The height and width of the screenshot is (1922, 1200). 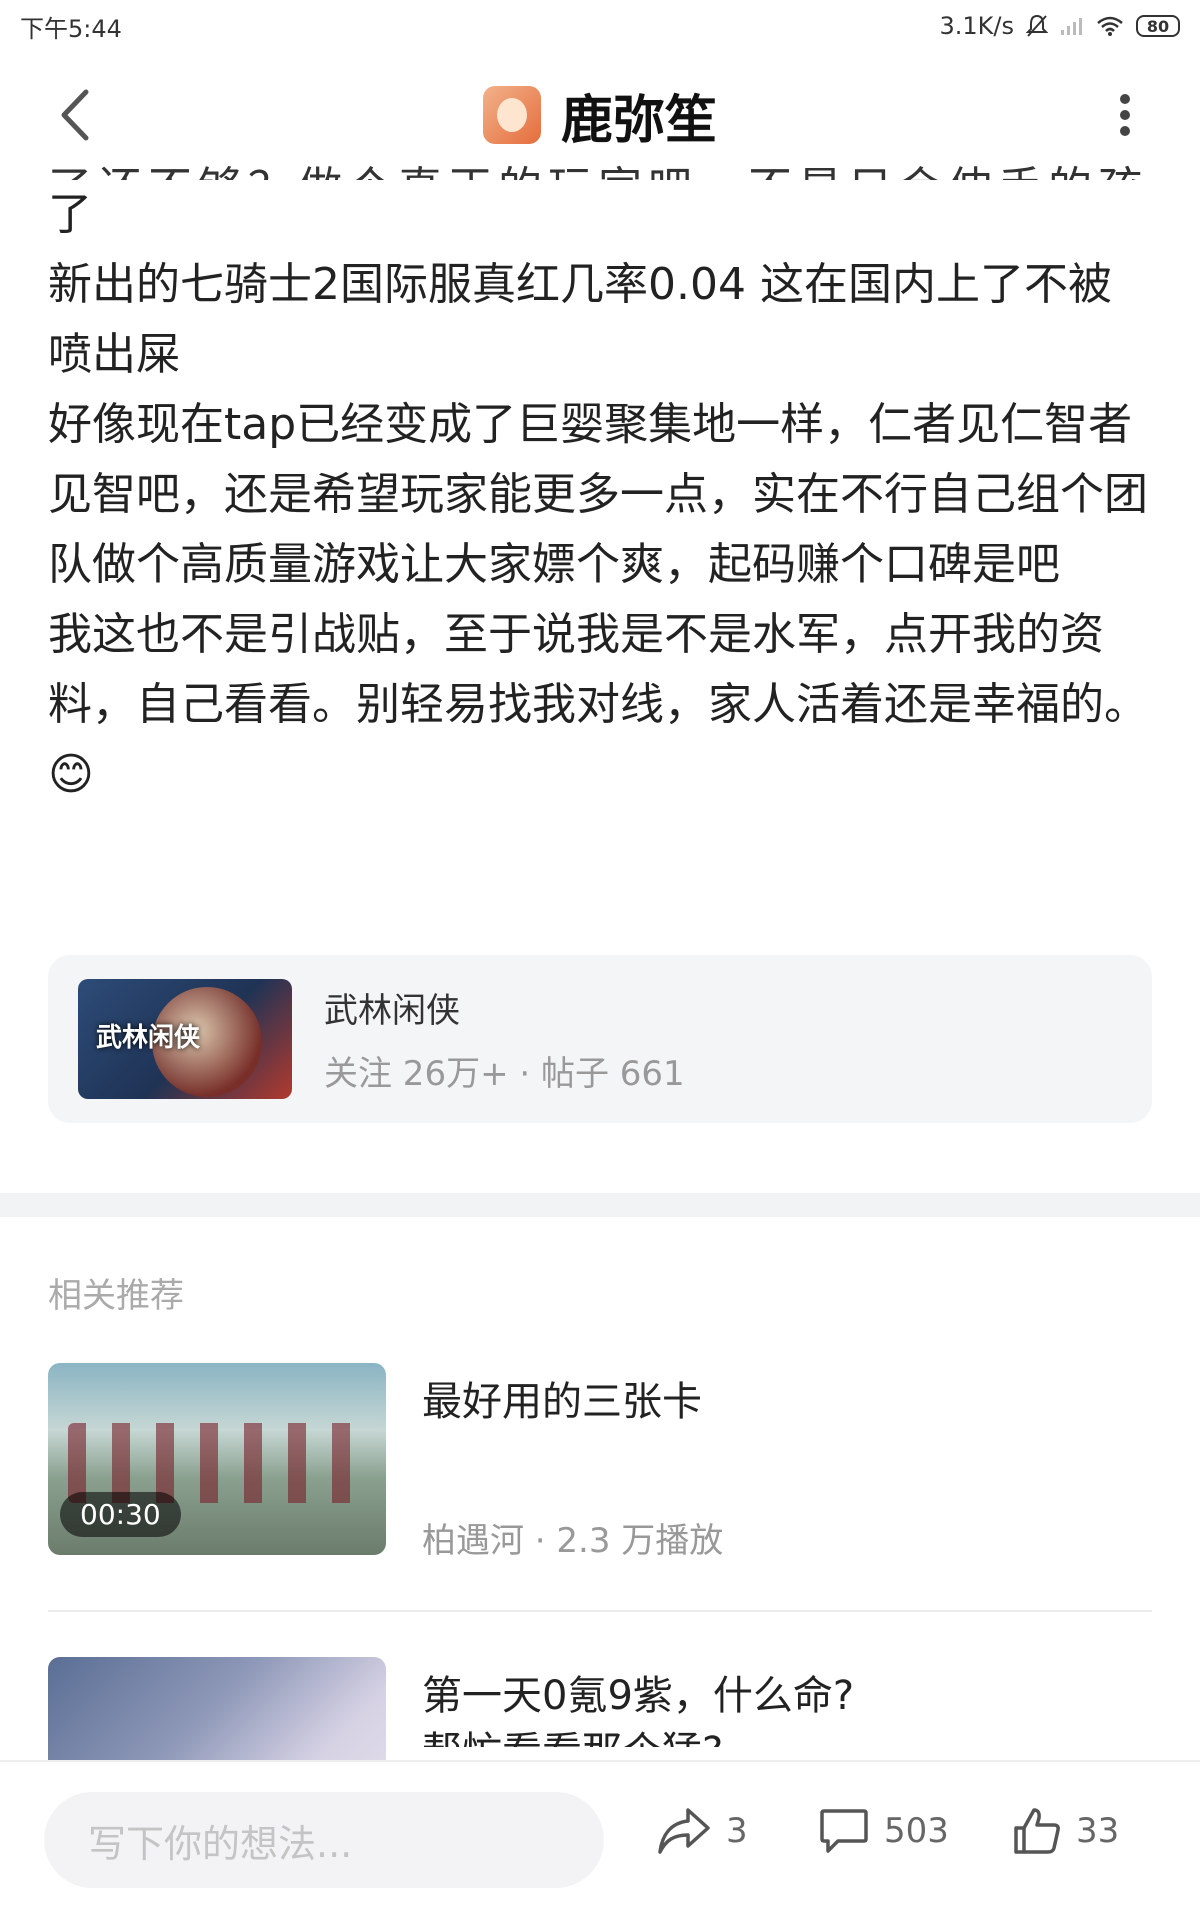 What do you see at coordinates (580, 319) in the screenshot?
I see `post-paragraph: 新出的七骑士2国际服真红几率0.04 这在国内上了不被喷出屎` at bounding box center [580, 319].